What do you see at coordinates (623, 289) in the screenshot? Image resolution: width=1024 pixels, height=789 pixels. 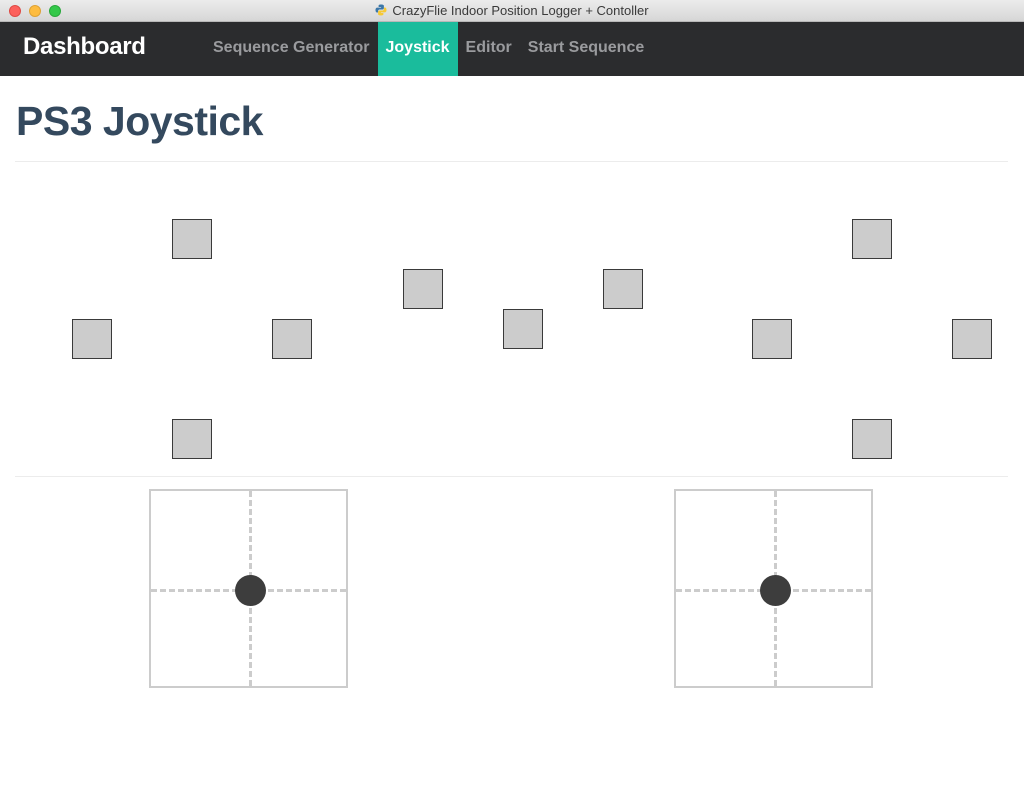 I see `start-button` at bounding box center [623, 289].